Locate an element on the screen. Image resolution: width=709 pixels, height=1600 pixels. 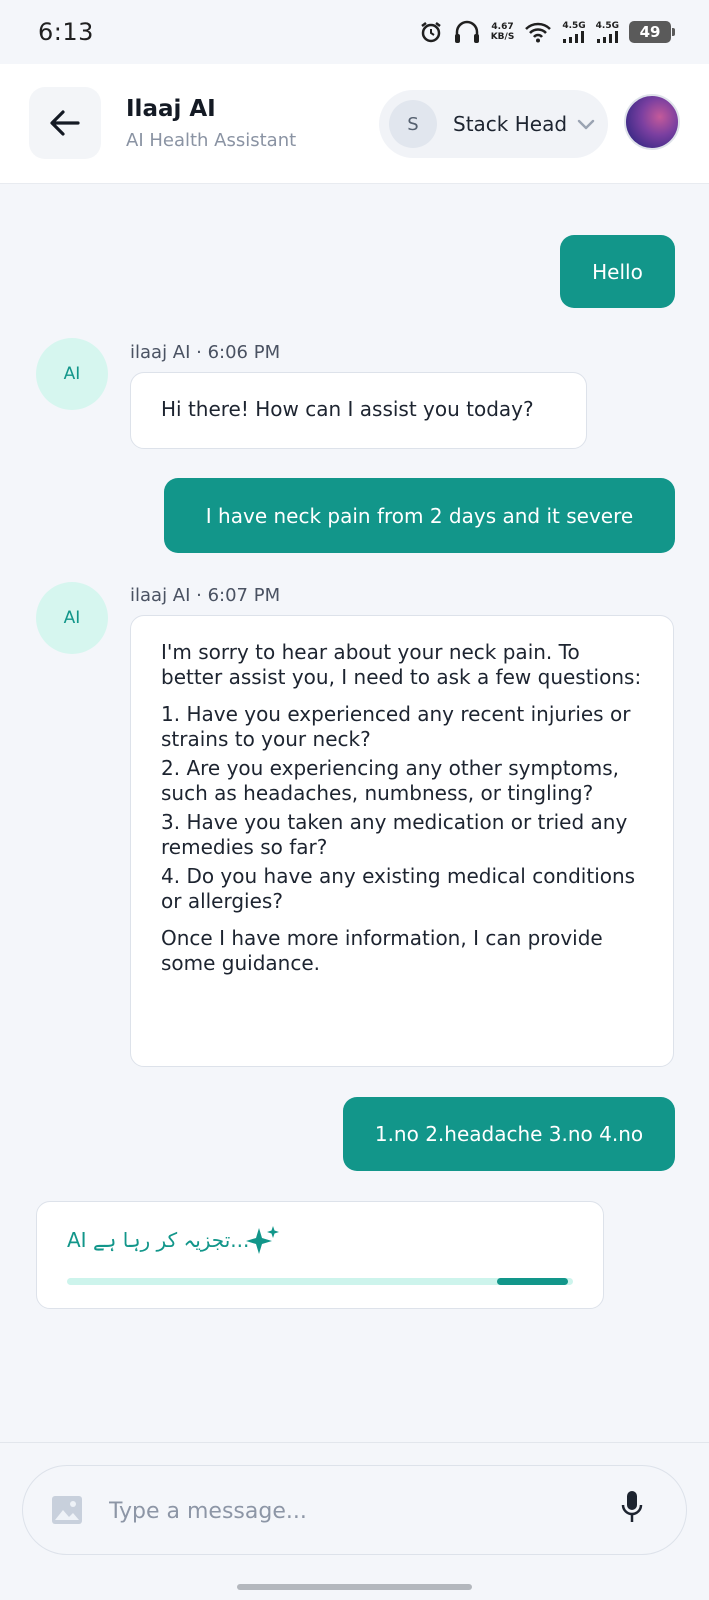
user-message-text: 1.no 2.headache 3.no 4.no is located at coordinates (509, 1134).